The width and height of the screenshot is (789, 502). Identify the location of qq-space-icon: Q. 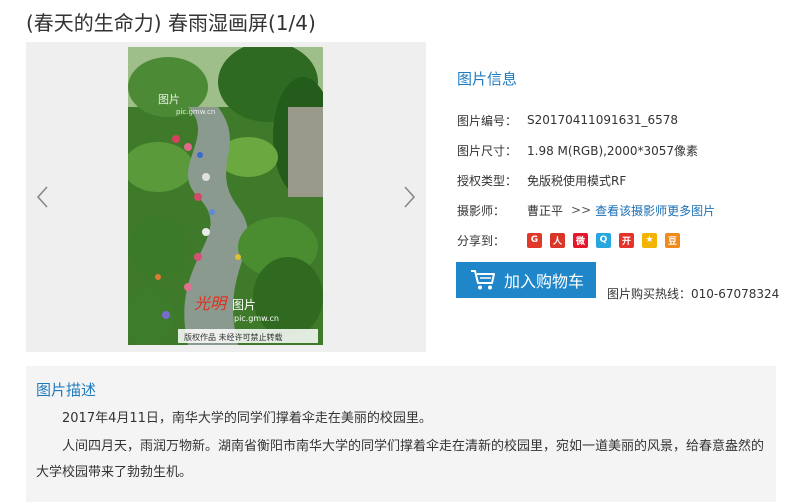
(603, 240).